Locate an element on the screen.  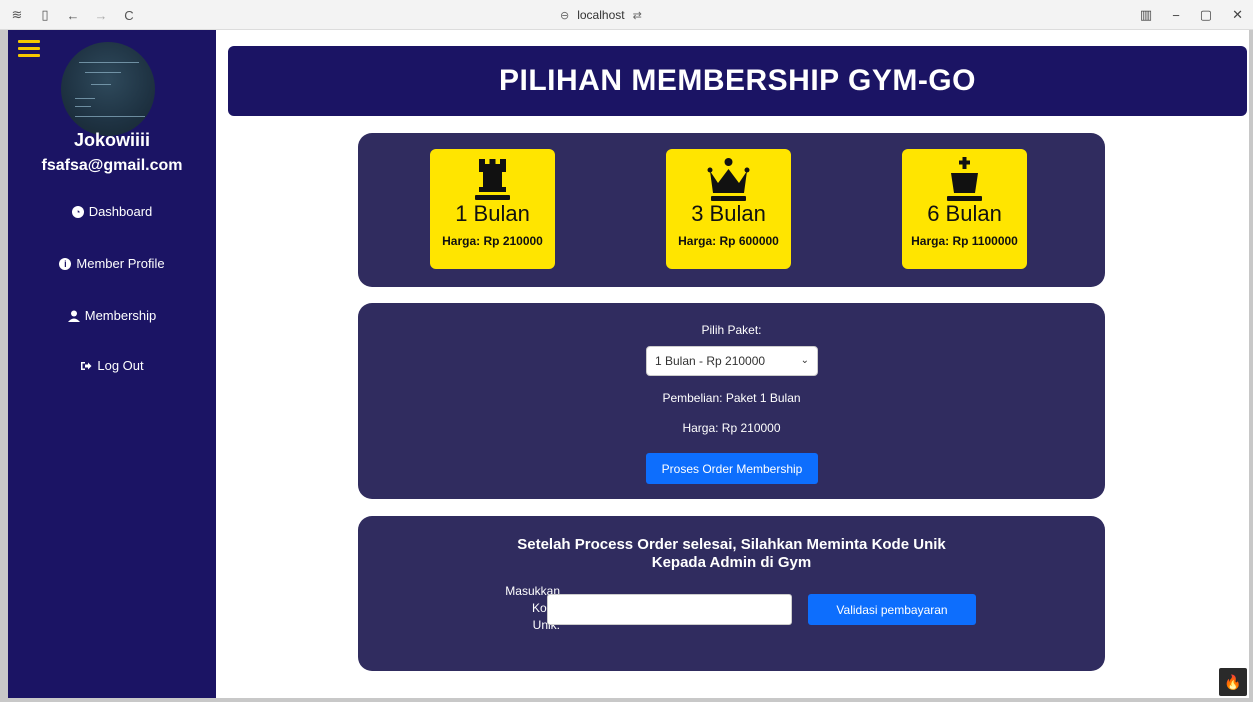
purchase-price: Harga: Rp 210000 is located at coordinates (731, 428).